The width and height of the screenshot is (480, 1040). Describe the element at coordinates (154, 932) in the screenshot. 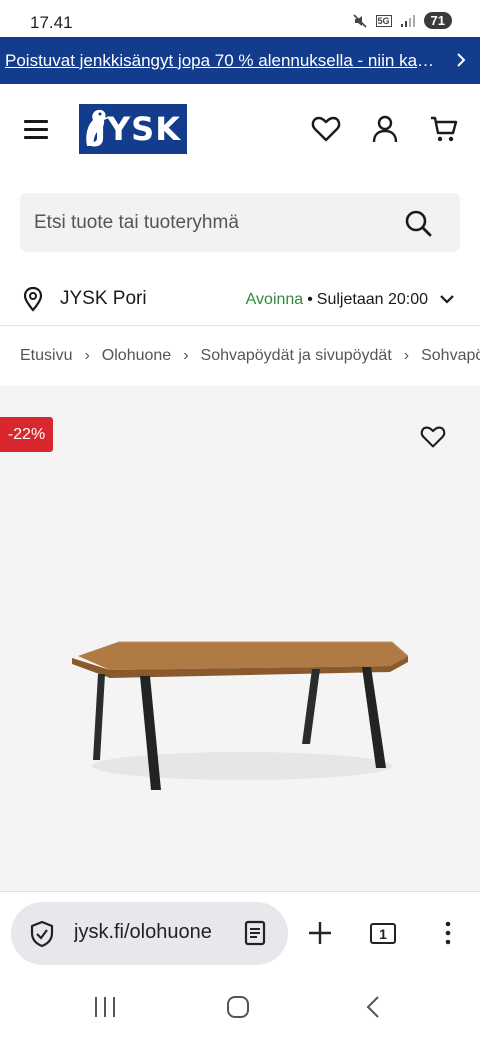

I see `url-text: jysk.fi/olohuone` at that location.